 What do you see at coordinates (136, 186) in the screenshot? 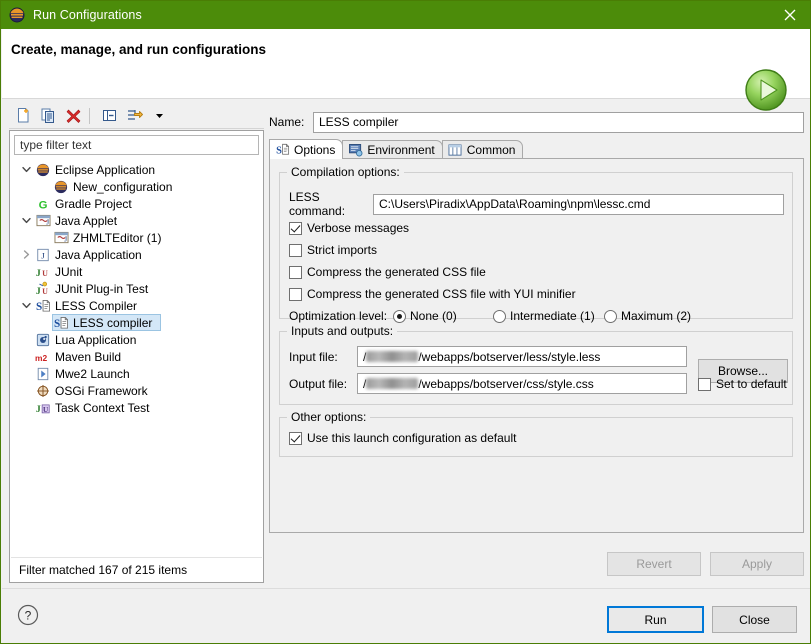
I see `tree-item-new-configuration: New_configuration` at bounding box center [136, 186].